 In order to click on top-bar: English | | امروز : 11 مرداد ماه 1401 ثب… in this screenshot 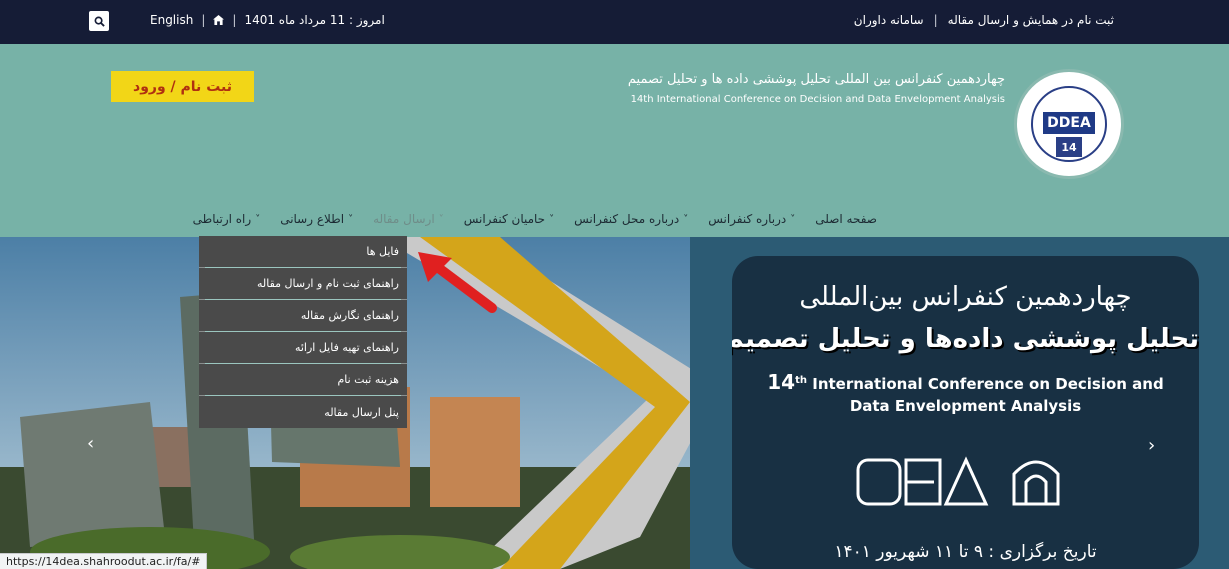, I will do `click(614, 22)`.